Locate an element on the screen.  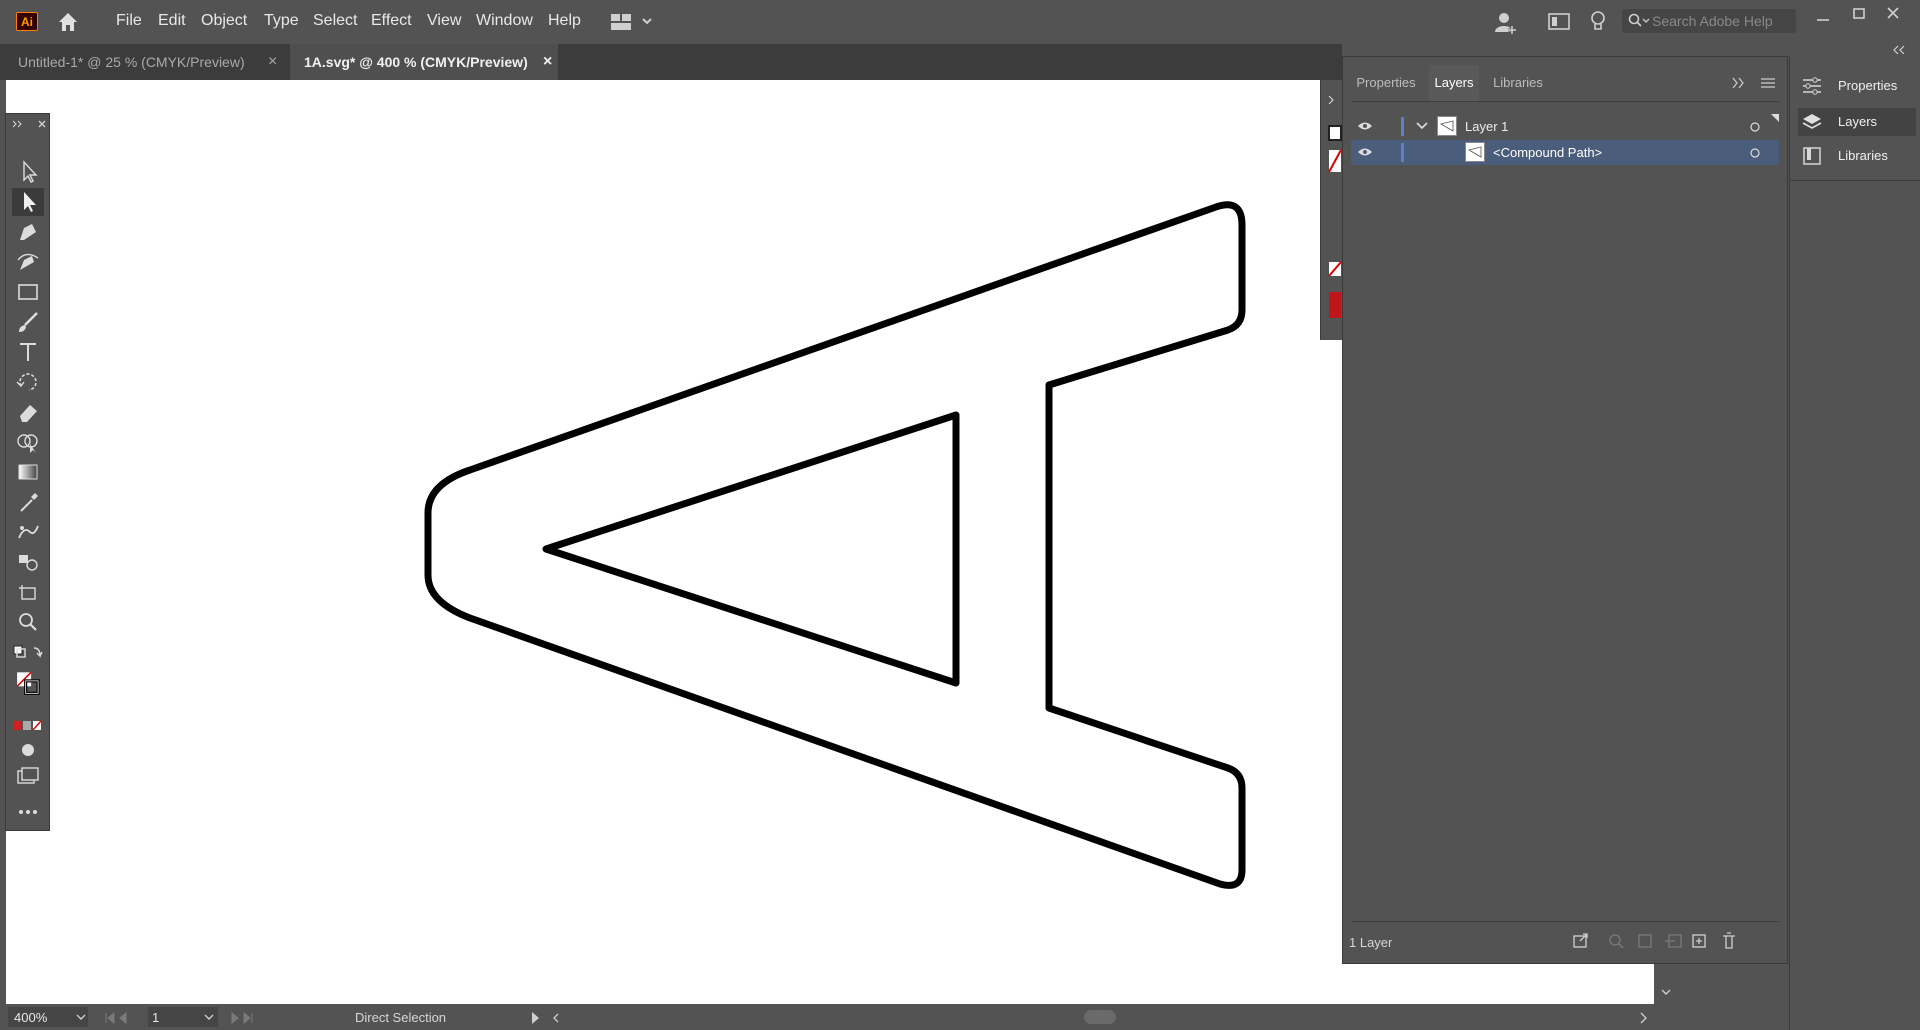
minimize-window-button is located at coordinates (1823, 18).